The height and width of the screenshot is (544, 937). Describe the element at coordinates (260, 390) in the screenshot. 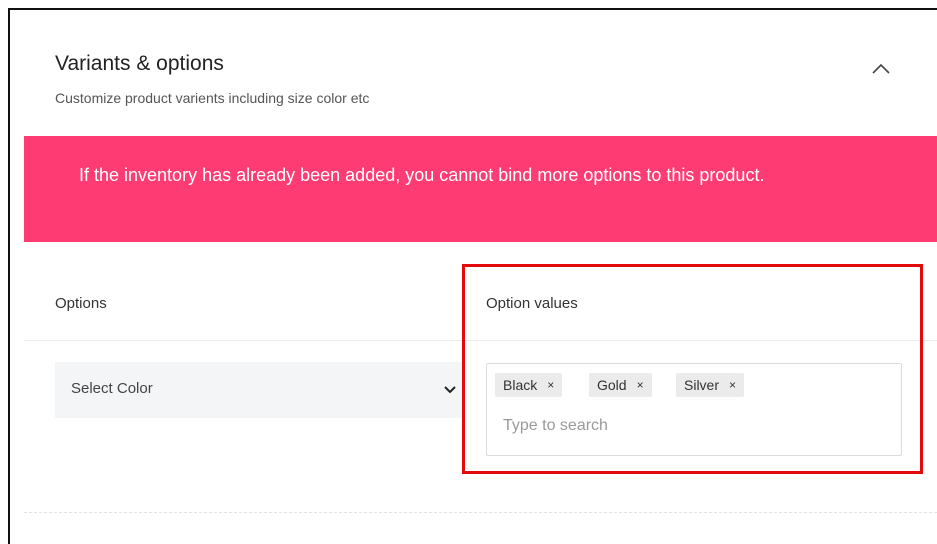

I see `option-select: Select Color` at that location.